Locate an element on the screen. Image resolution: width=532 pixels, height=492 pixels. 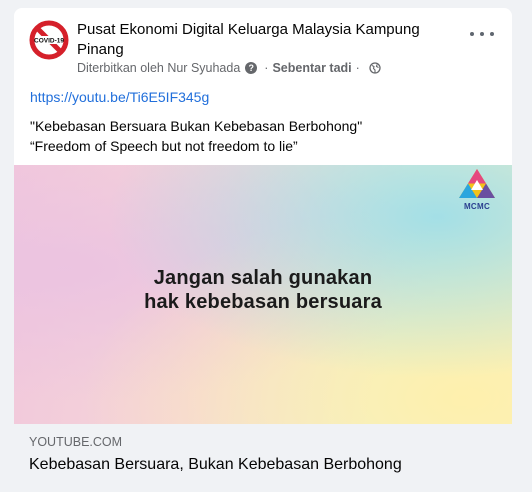
more-options-button is located at coordinates (482, 34).